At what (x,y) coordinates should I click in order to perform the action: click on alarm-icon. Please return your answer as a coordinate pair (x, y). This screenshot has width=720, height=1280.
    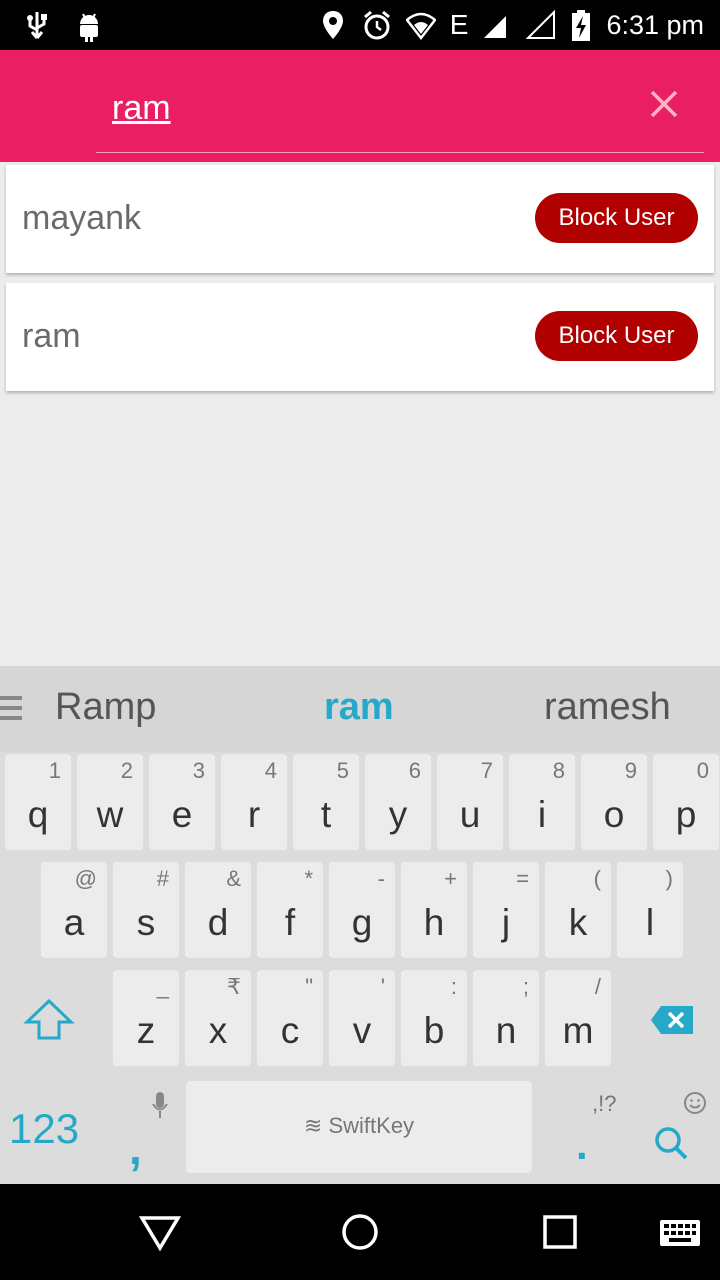
    Looking at the image, I should click on (377, 25).